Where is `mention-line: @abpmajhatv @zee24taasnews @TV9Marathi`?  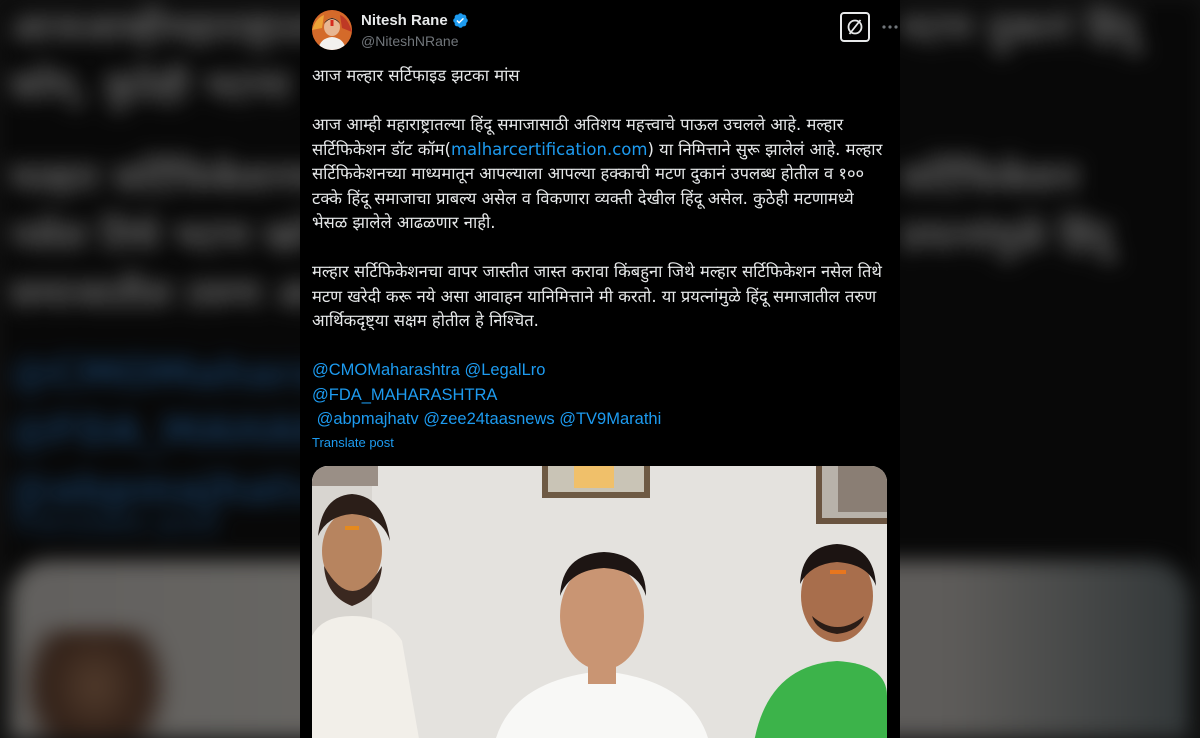 mention-line: @abpmajhatv @zee24taasnews @TV9Marathi is located at coordinates (601, 419).